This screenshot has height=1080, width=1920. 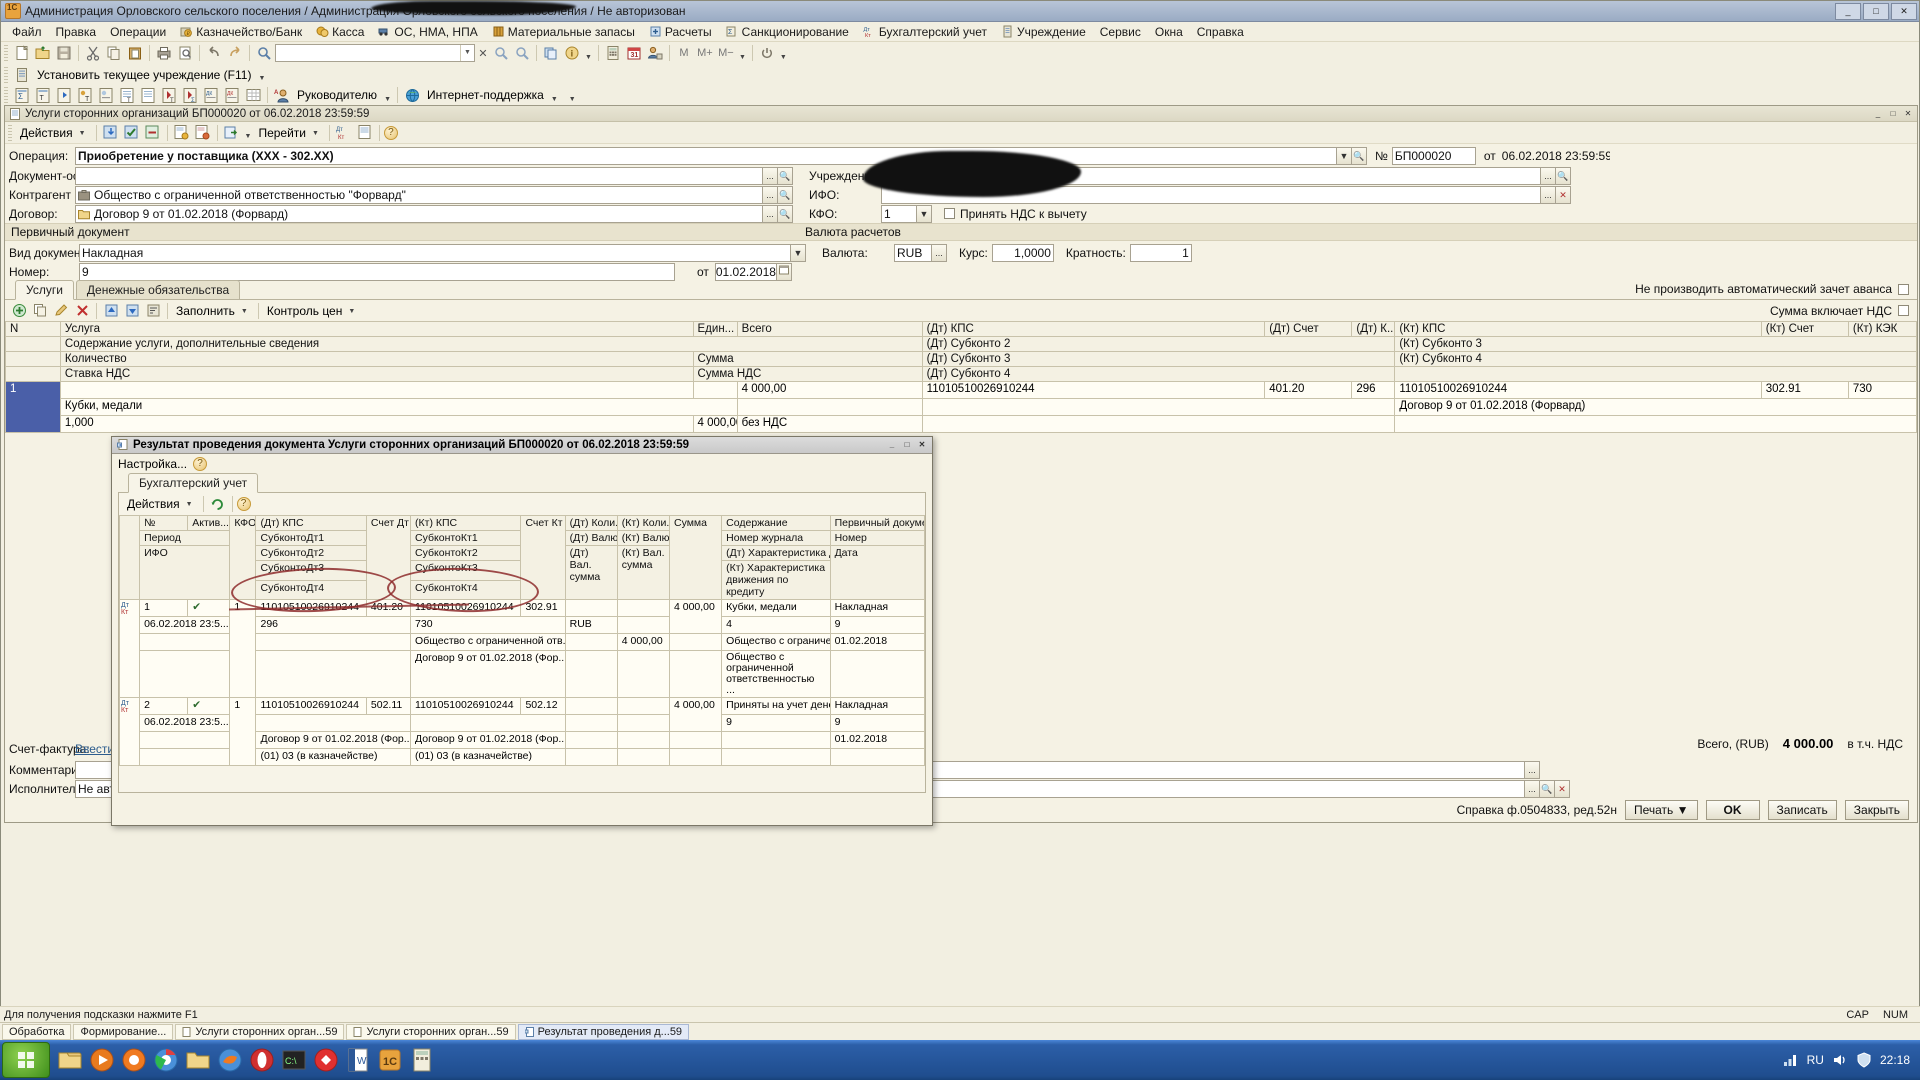 I want to click on executor-search-icon: 🔍, so click(x=1547, y=788).